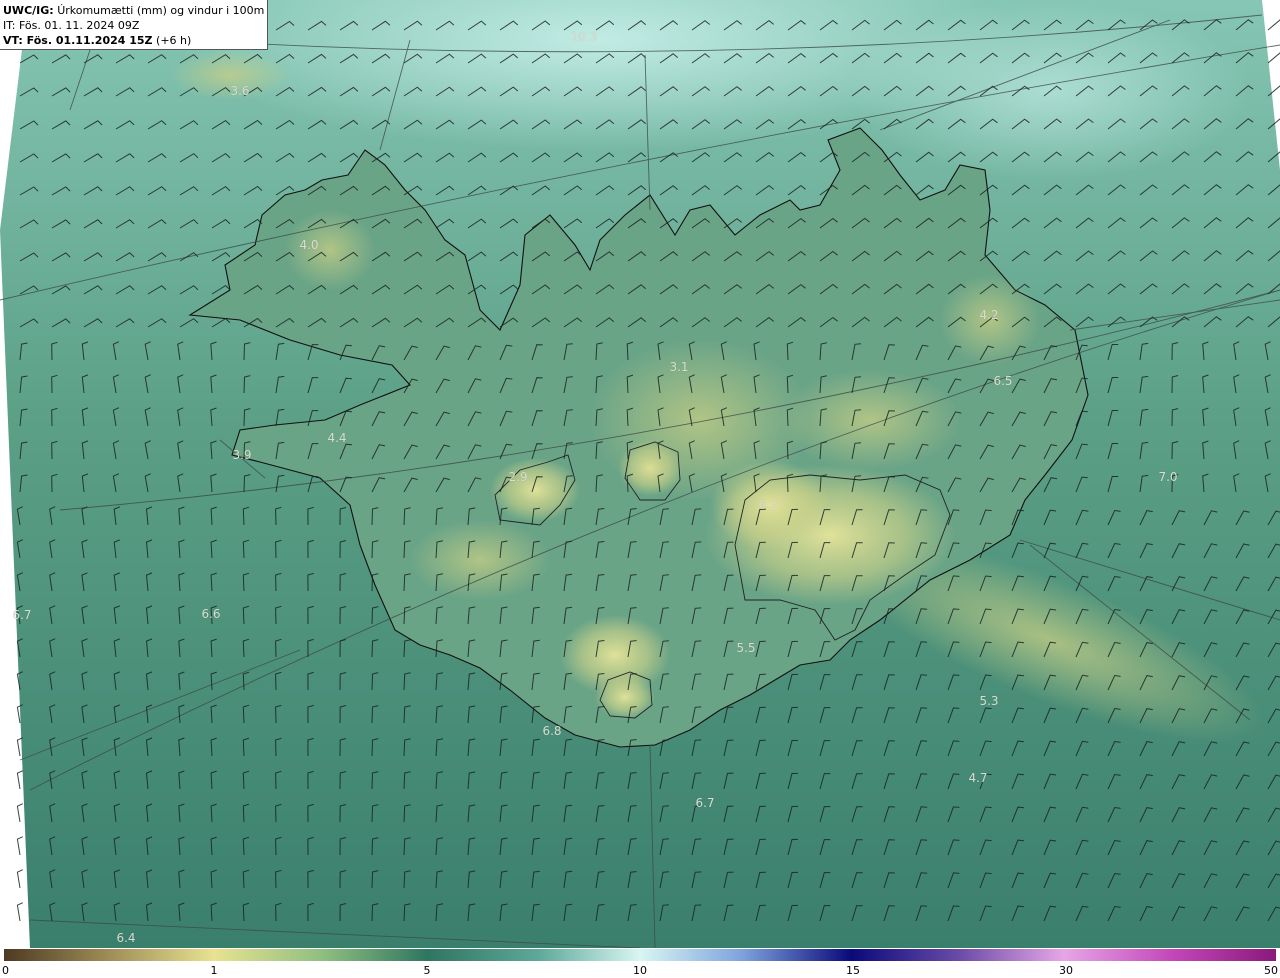 The image size is (1280, 978). I want to click on colorbar-tick: 50, so click(1271, 970).